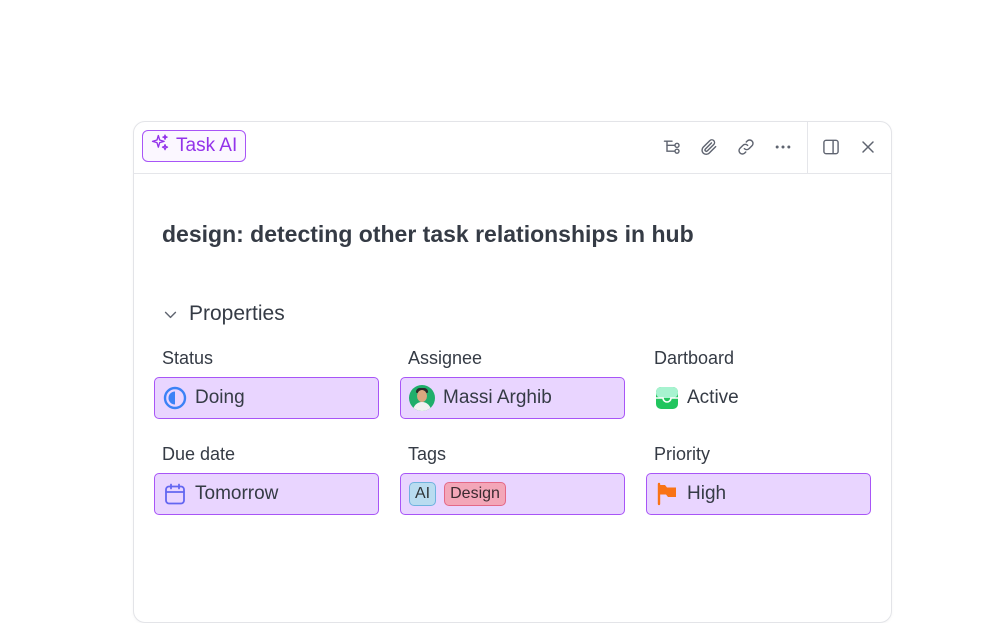  I want to click on flag-icon, so click(666, 494).